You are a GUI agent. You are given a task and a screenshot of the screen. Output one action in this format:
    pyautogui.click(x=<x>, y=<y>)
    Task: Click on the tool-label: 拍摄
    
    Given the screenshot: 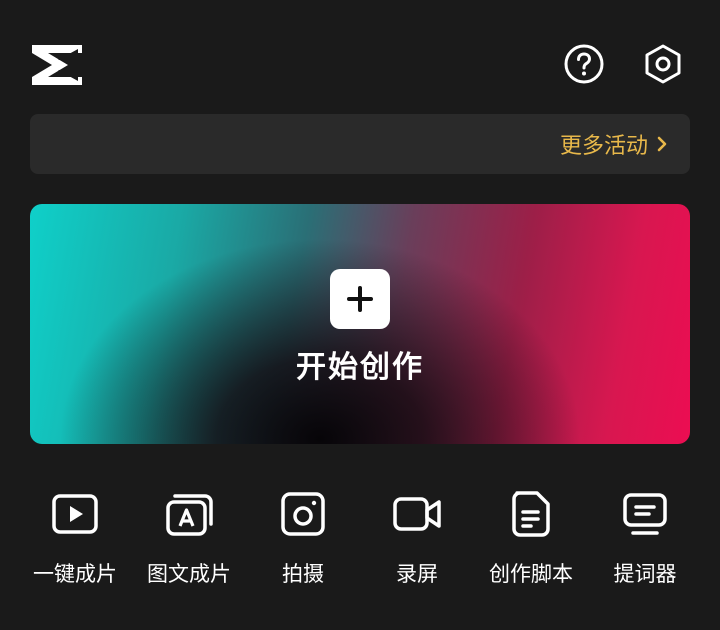 What is the action you would take?
    pyautogui.click(x=303, y=574)
    